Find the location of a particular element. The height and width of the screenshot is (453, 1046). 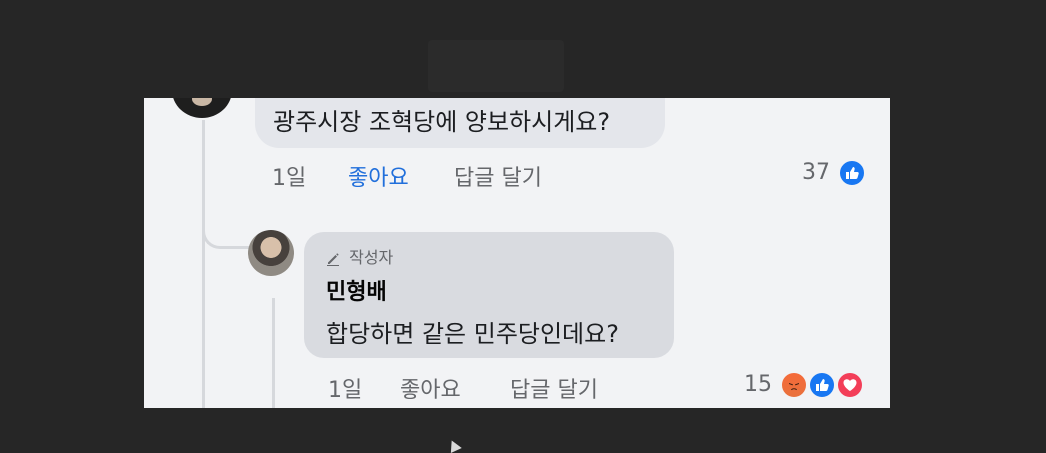

reply-bubble: 작성자 민형배 합당하면 같은 민주당인데요? is located at coordinates (489, 295).